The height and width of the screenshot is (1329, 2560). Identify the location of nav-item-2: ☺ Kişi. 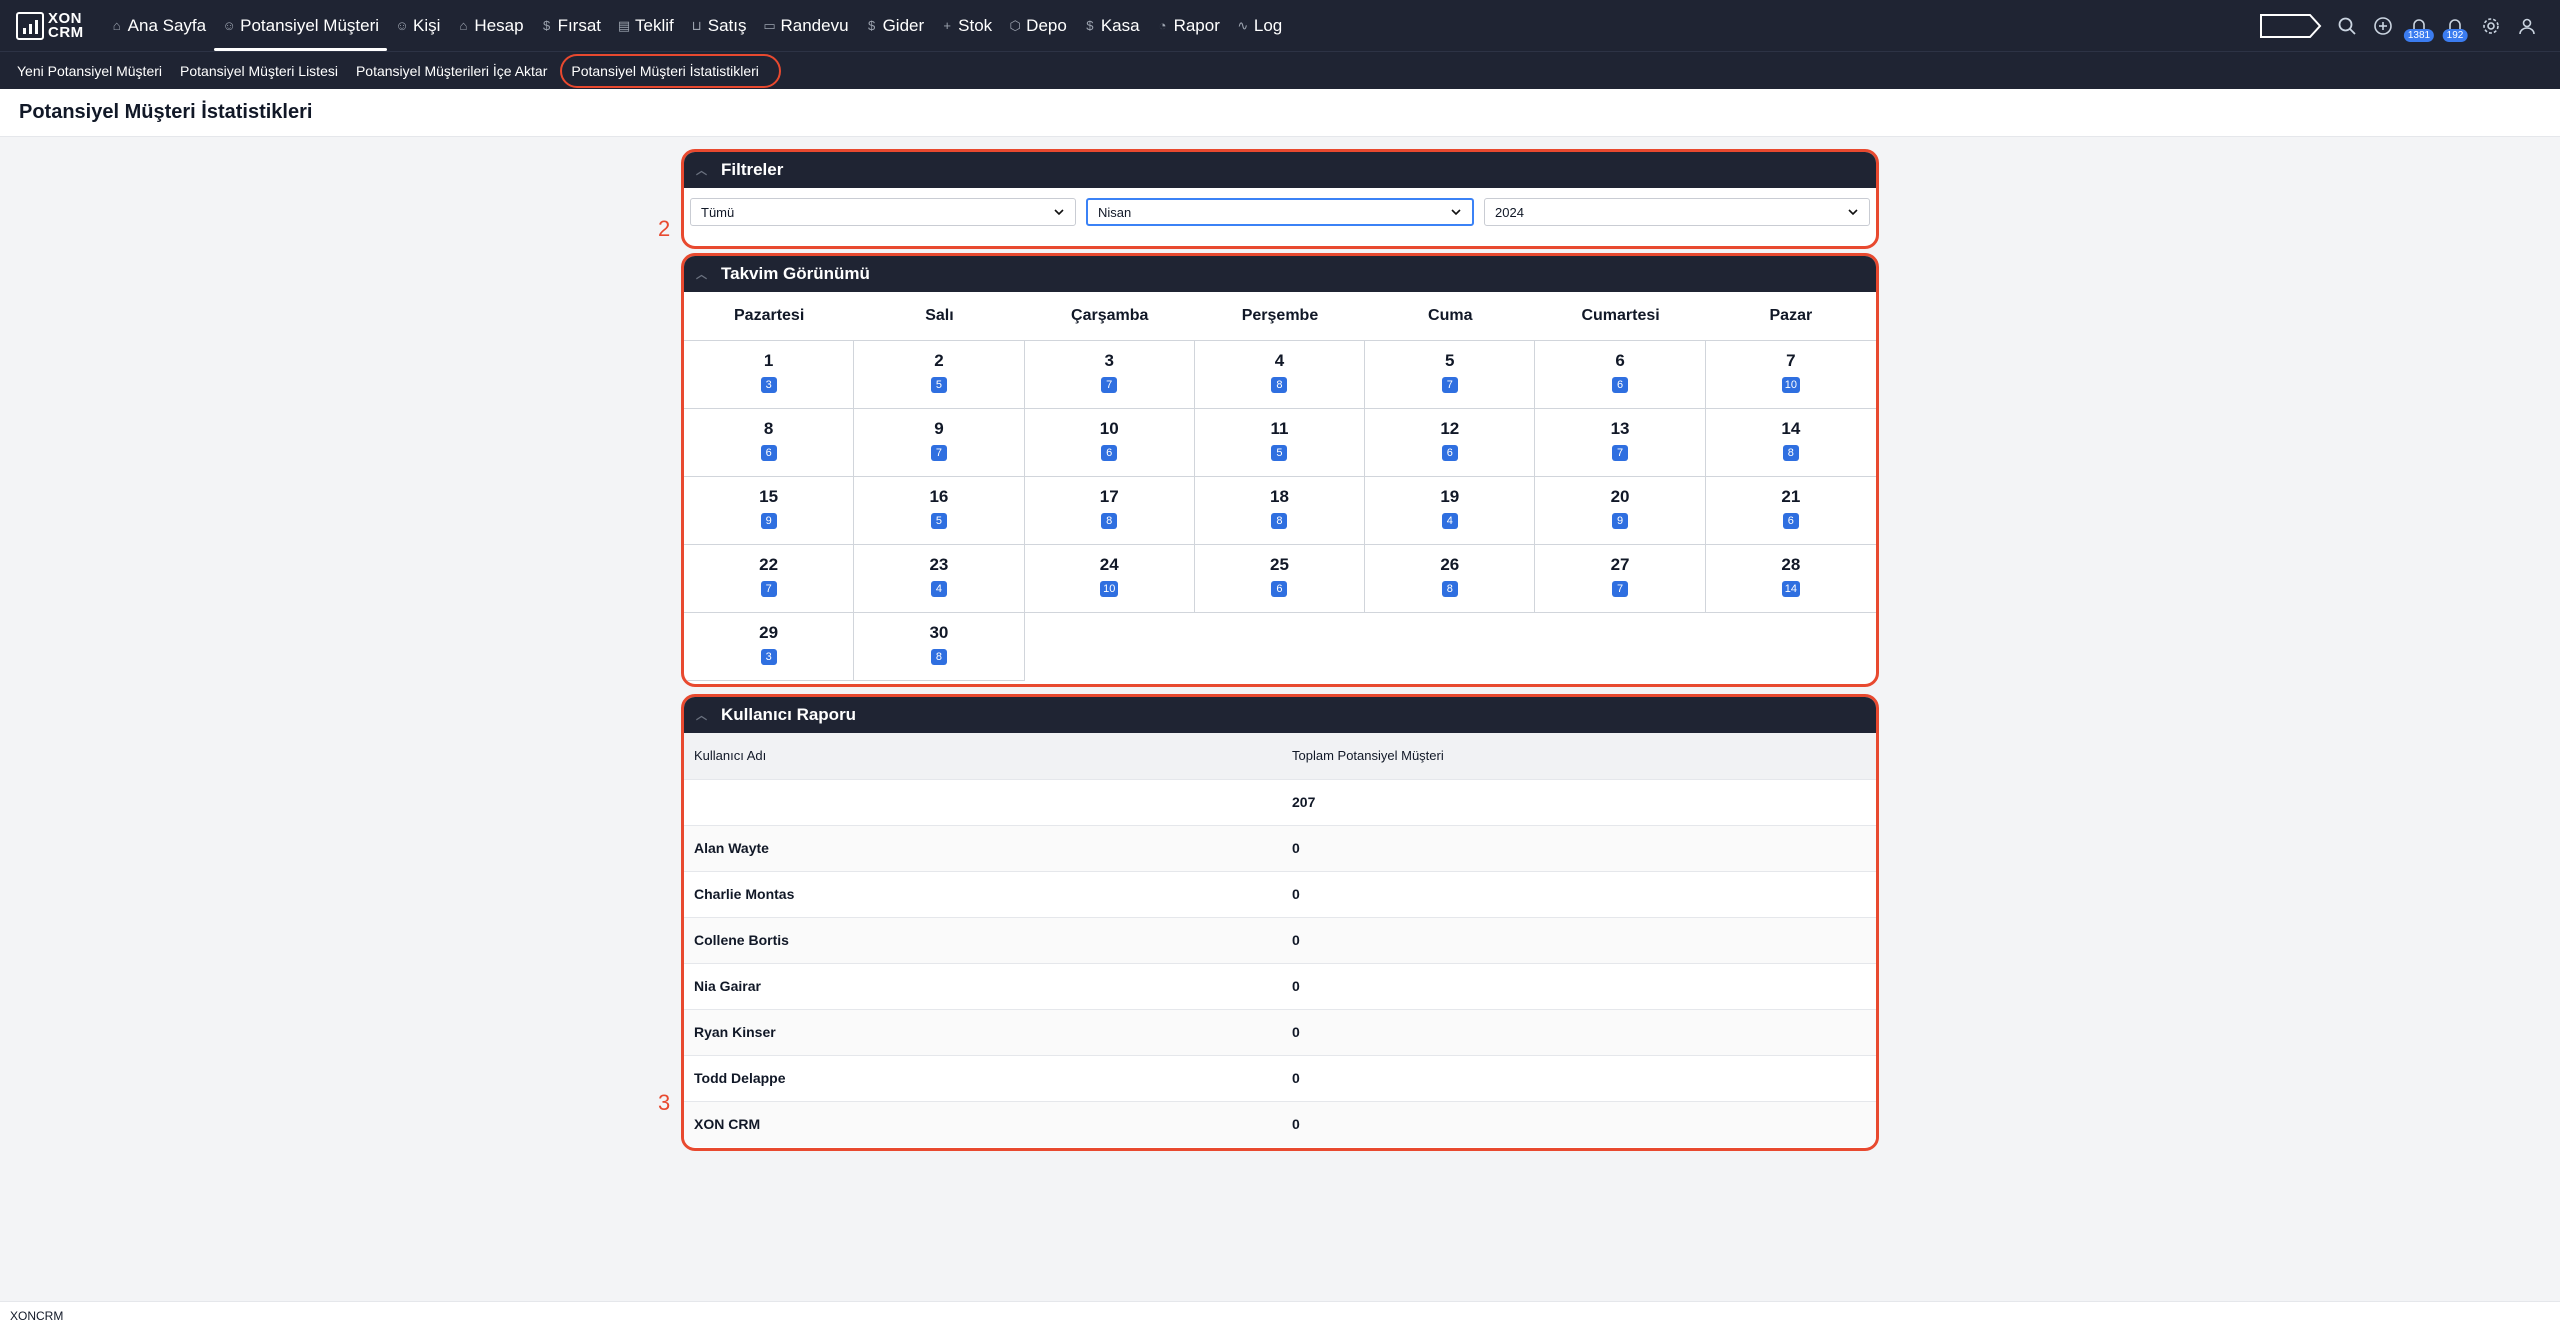
(417, 25).